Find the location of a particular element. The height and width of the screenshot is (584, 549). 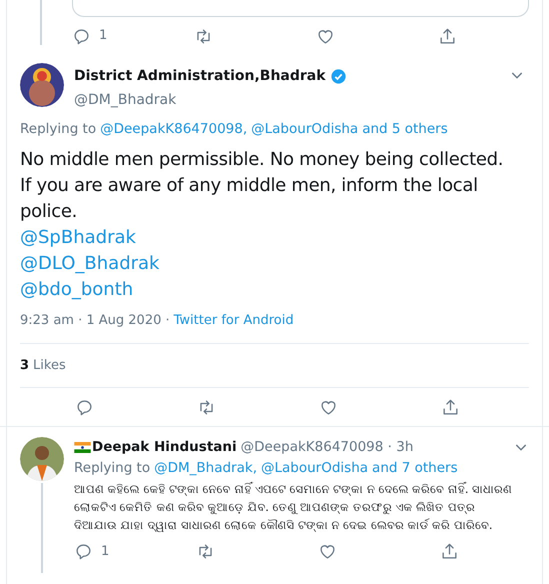

mention-link: and 7 others is located at coordinates (415, 468).